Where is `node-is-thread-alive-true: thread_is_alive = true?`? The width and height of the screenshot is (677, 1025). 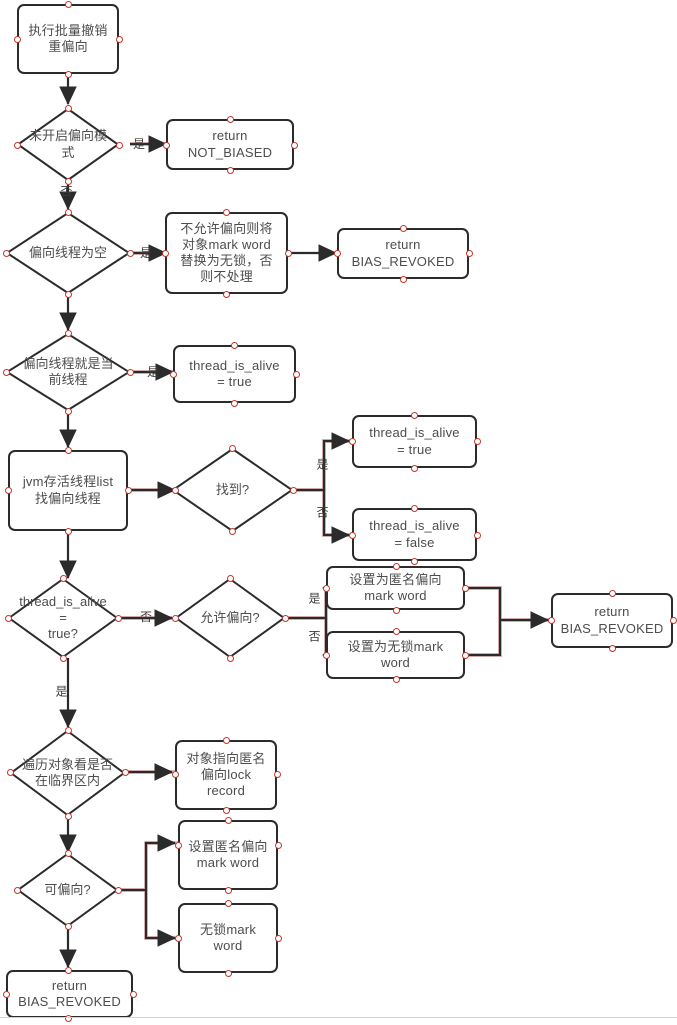
node-is-thread-alive-true: thread_is_alive = true? is located at coordinates (63, 618).